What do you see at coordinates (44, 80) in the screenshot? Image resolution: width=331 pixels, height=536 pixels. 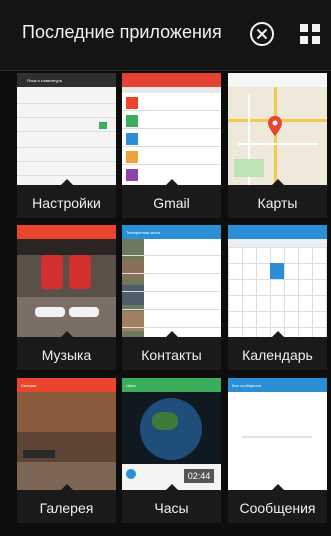 I see `thumbnail-title: Язык и клавиатура` at bounding box center [44, 80].